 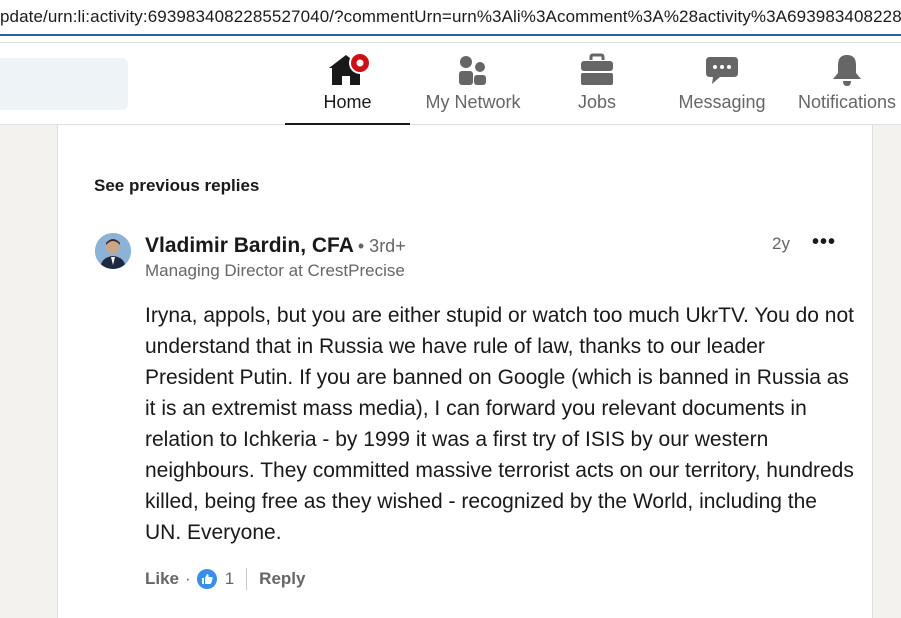 I want to click on nav-home: Home, so click(x=347, y=88).